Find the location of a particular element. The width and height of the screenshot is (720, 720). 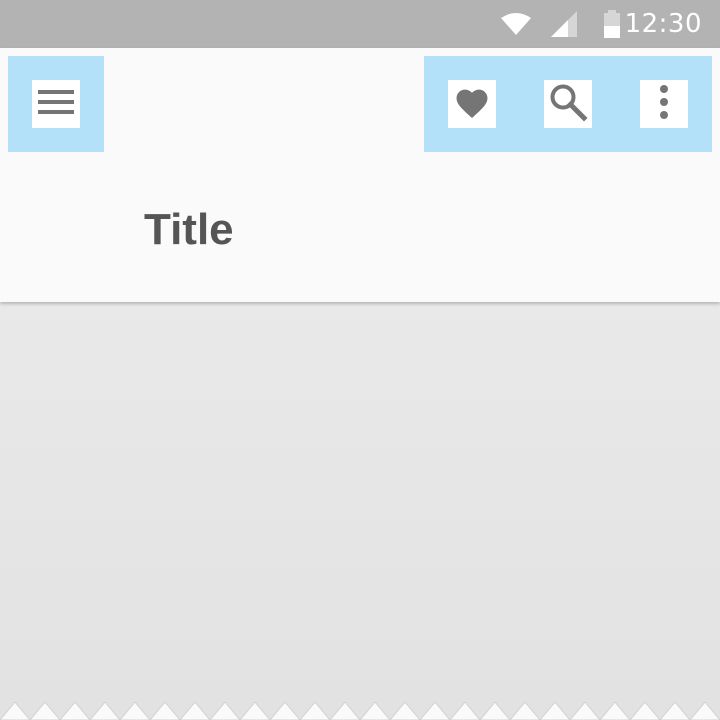

status-time: 12:30 is located at coordinates (663, 24).